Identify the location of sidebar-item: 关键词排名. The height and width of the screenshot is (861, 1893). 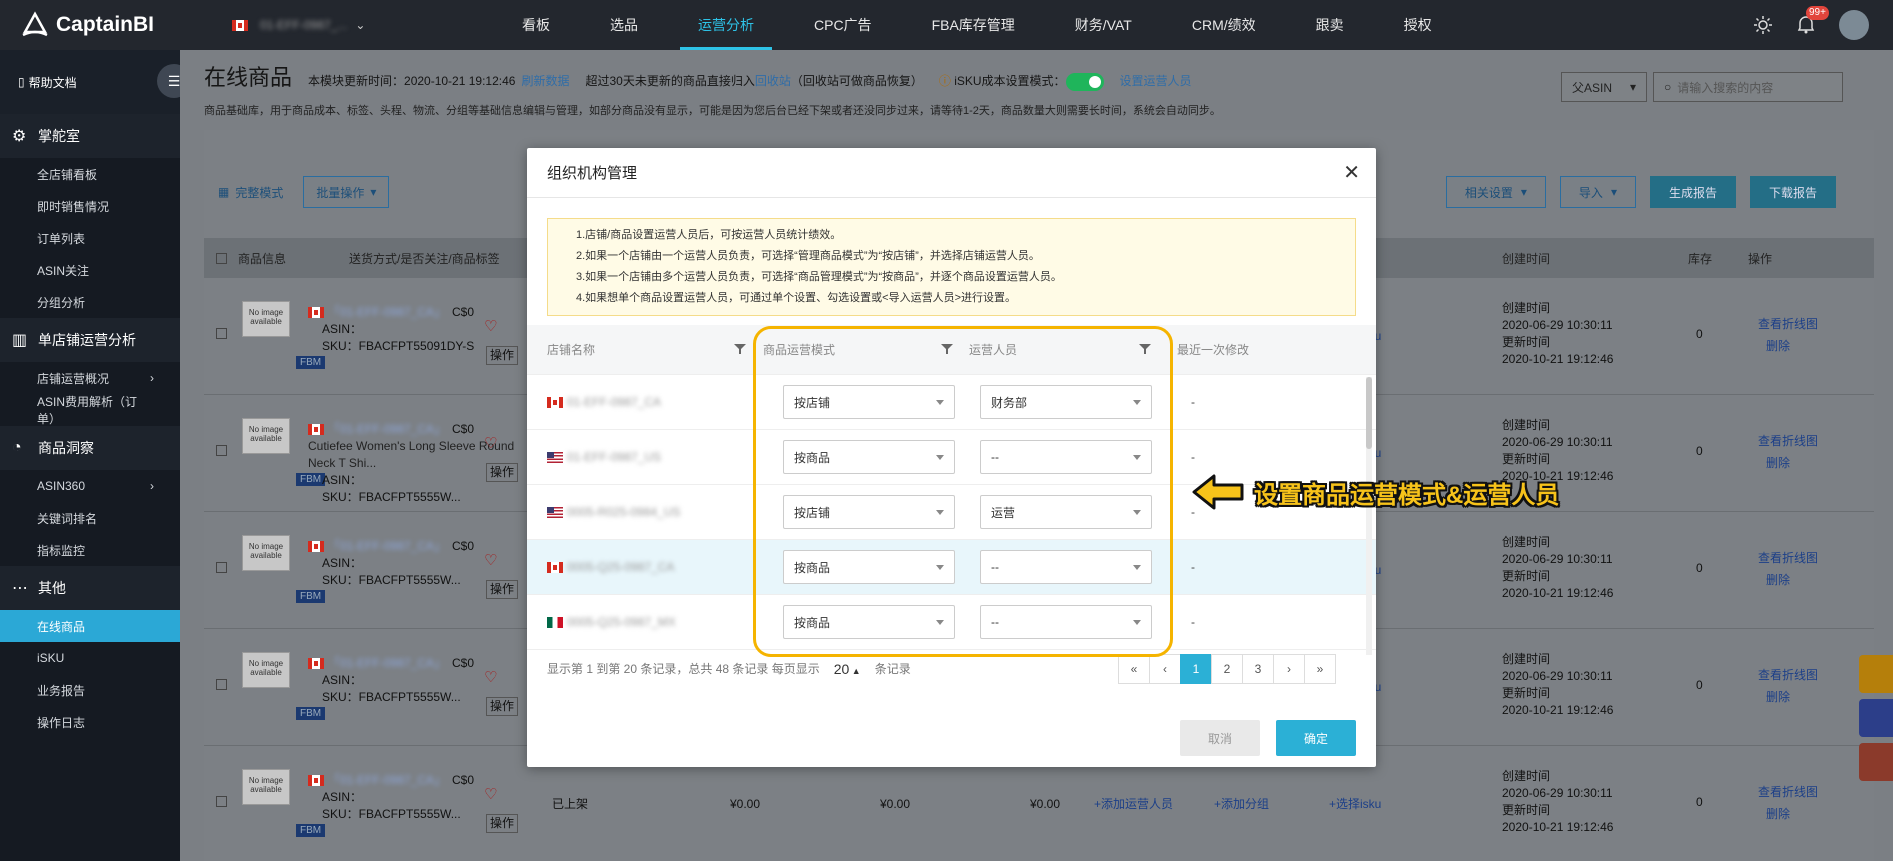
(90, 518).